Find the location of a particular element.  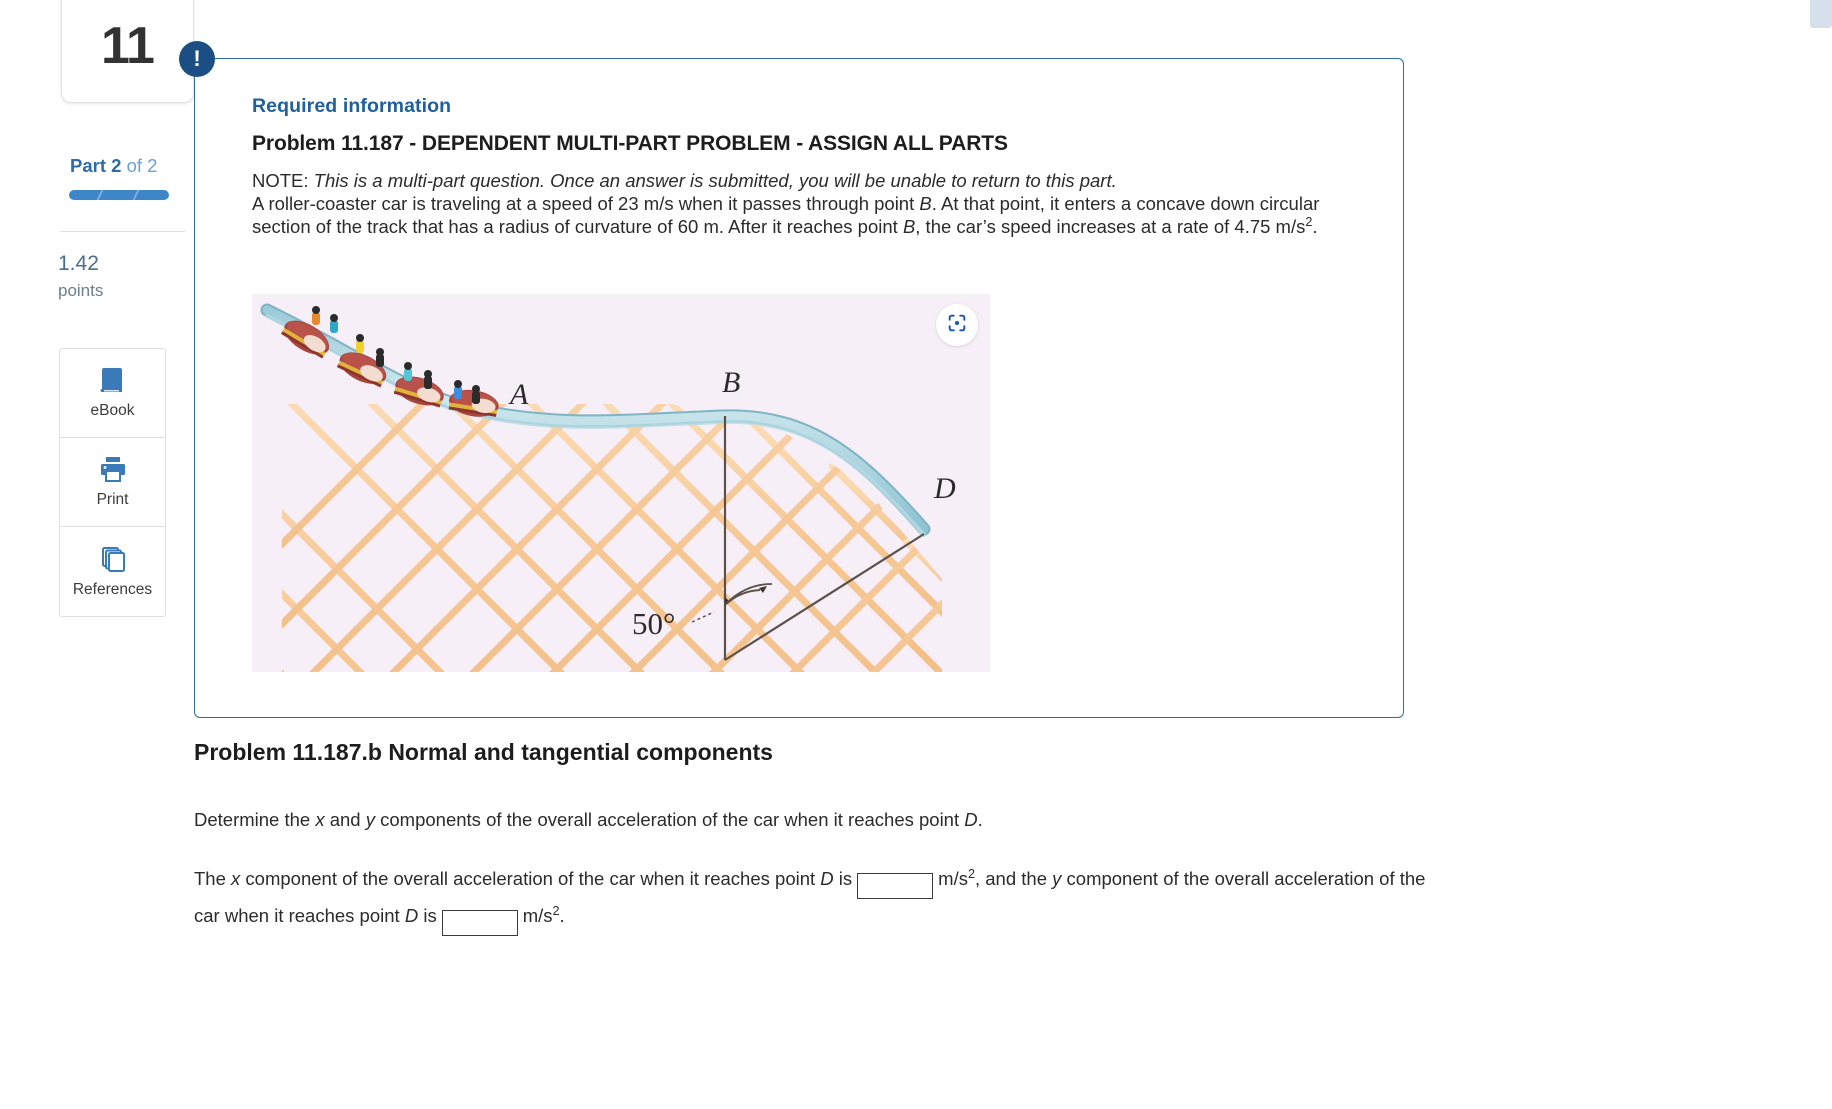

label-D: D is located at coordinates (944, 488).